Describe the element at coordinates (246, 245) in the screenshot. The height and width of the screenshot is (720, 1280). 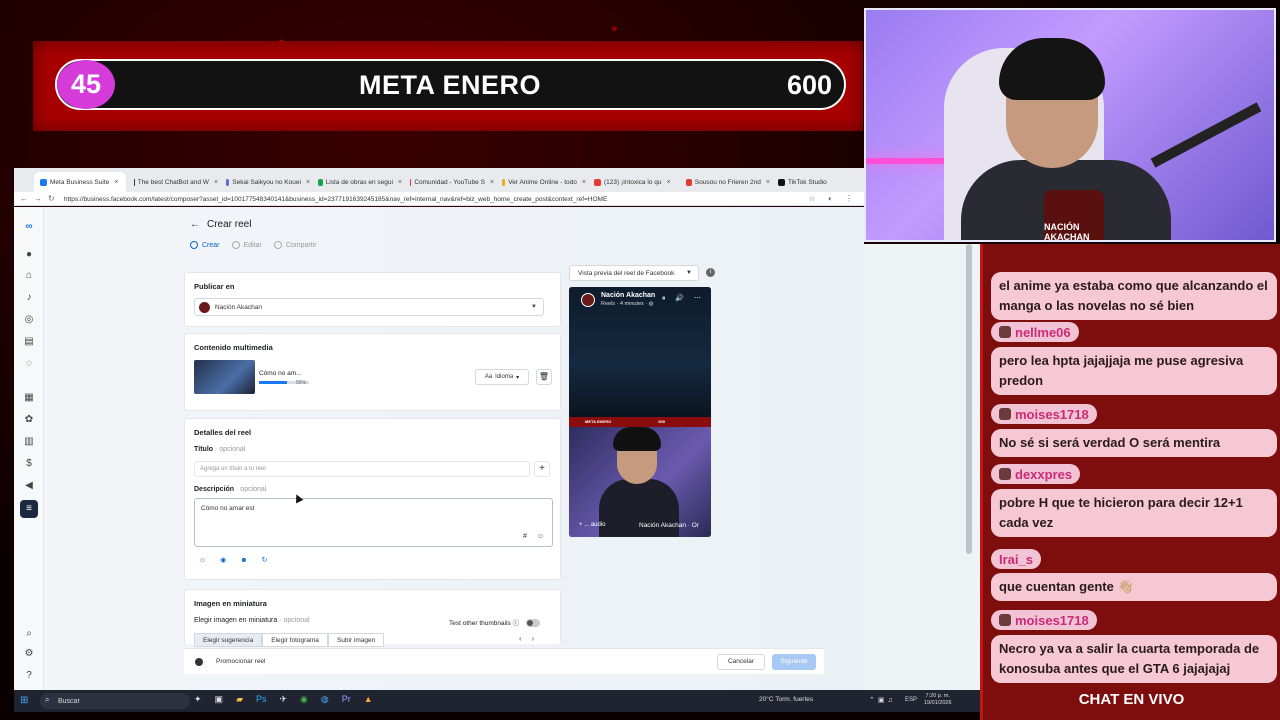
I see `step-edit: Editar` at that location.